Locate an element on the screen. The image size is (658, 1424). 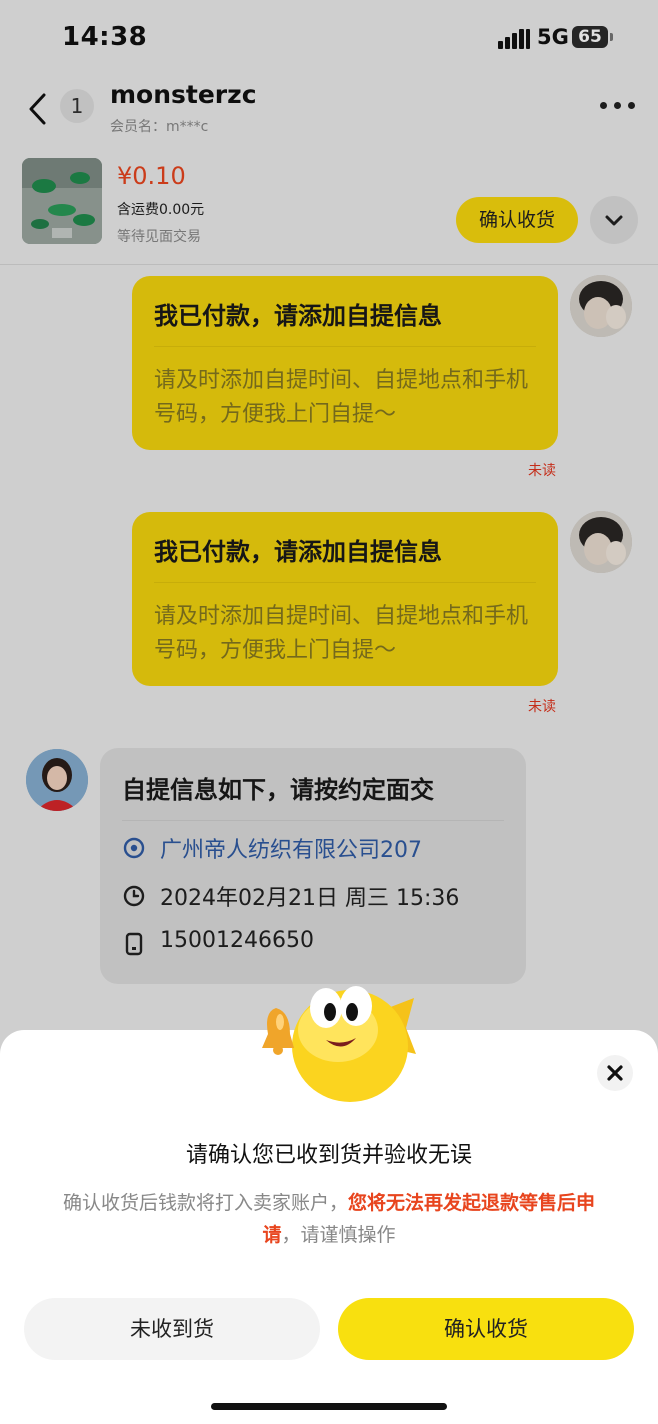
dialog-title: 请确认您已收到货并验收无误 is located at coordinates (328, 1155).